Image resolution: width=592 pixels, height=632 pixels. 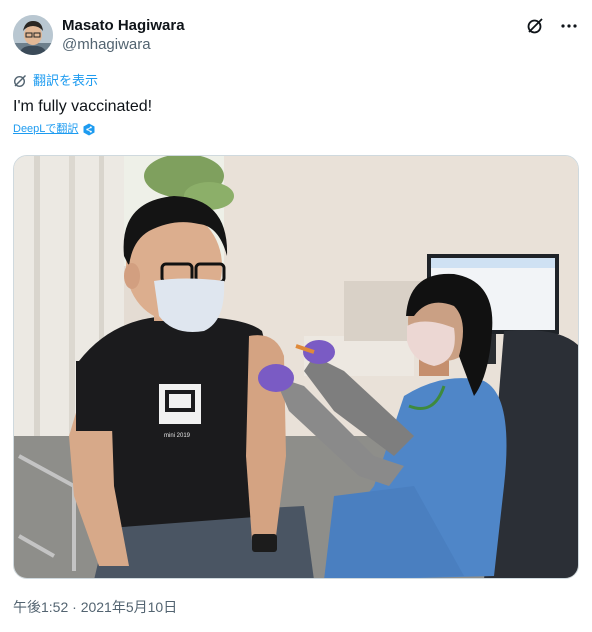 I want to click on avatar, so click(x=33, y=35).